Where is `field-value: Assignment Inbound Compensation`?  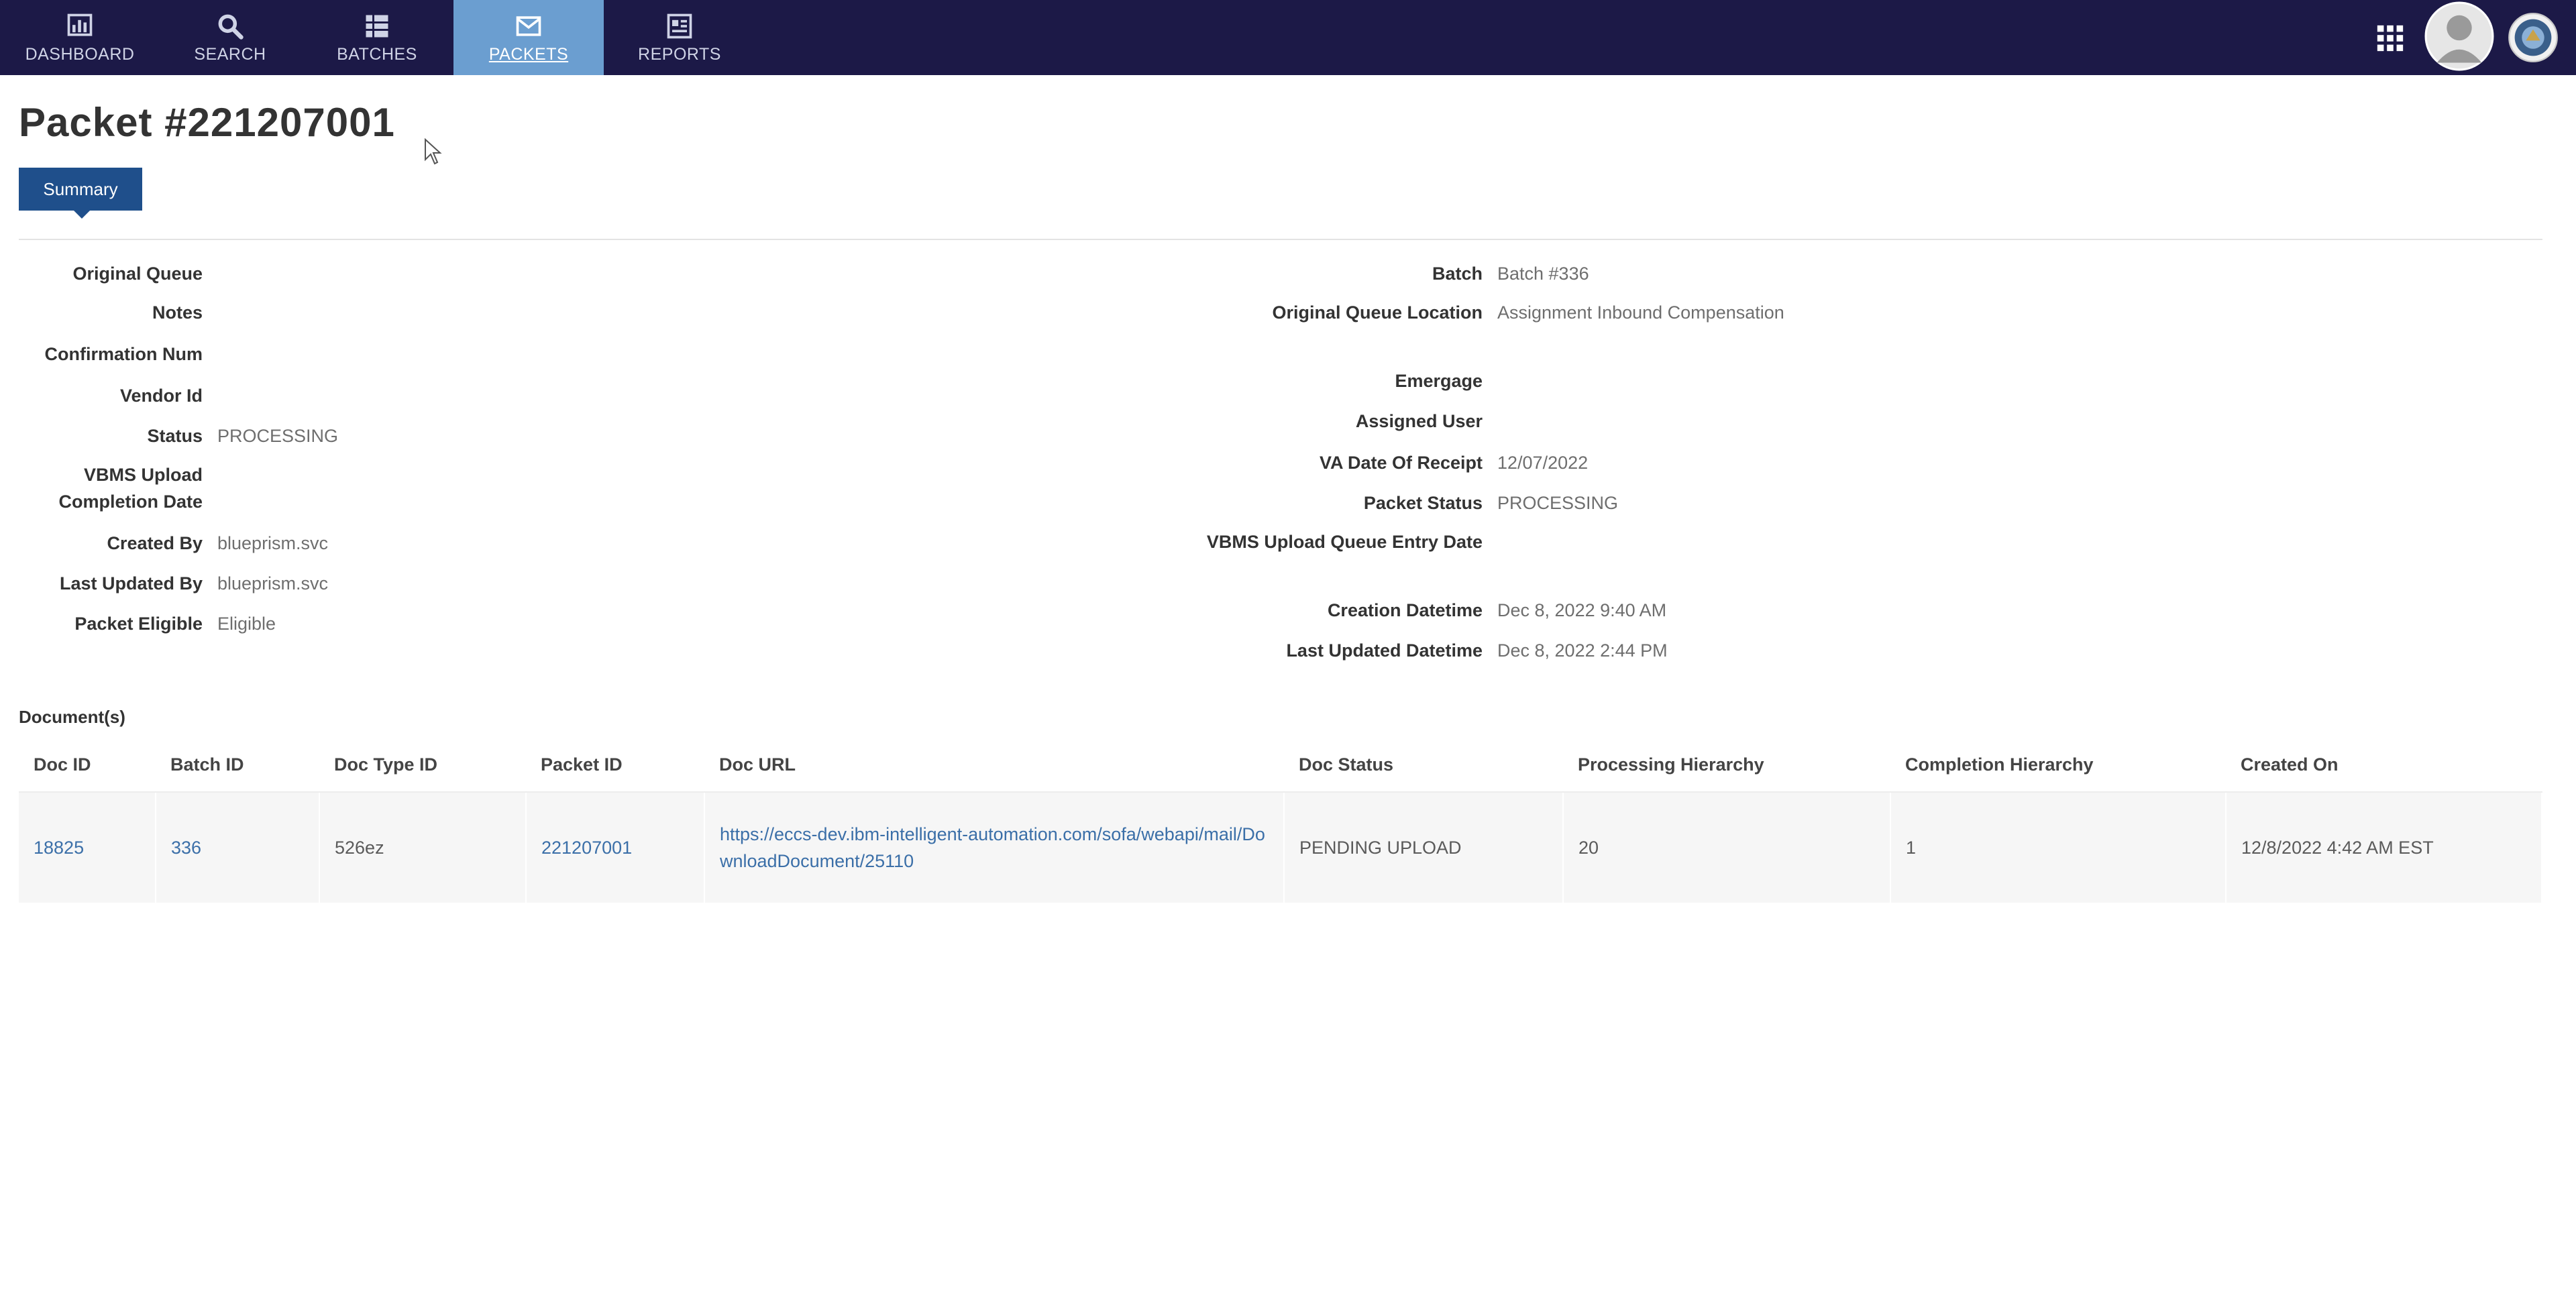 field-value: Assignment Inbound Compensation is located at coordinates (1640, 312).